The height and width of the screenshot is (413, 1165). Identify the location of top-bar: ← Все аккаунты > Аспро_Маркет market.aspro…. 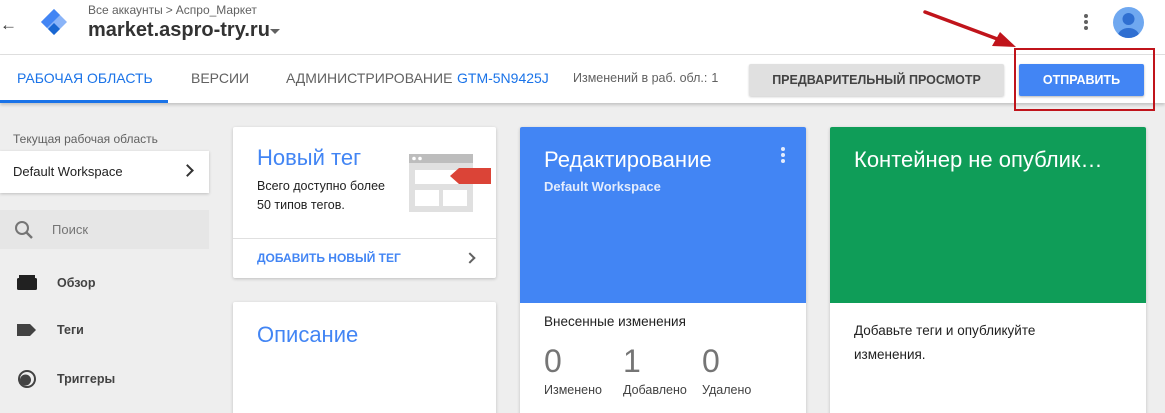
(582, 27).